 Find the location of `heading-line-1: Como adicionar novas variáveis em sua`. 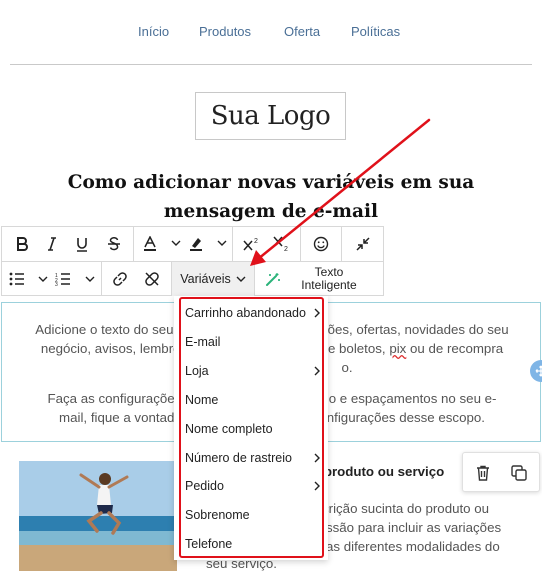

heading-line-1: Como adicionar novas variáveis em sua is located at coordinates (271, 182).